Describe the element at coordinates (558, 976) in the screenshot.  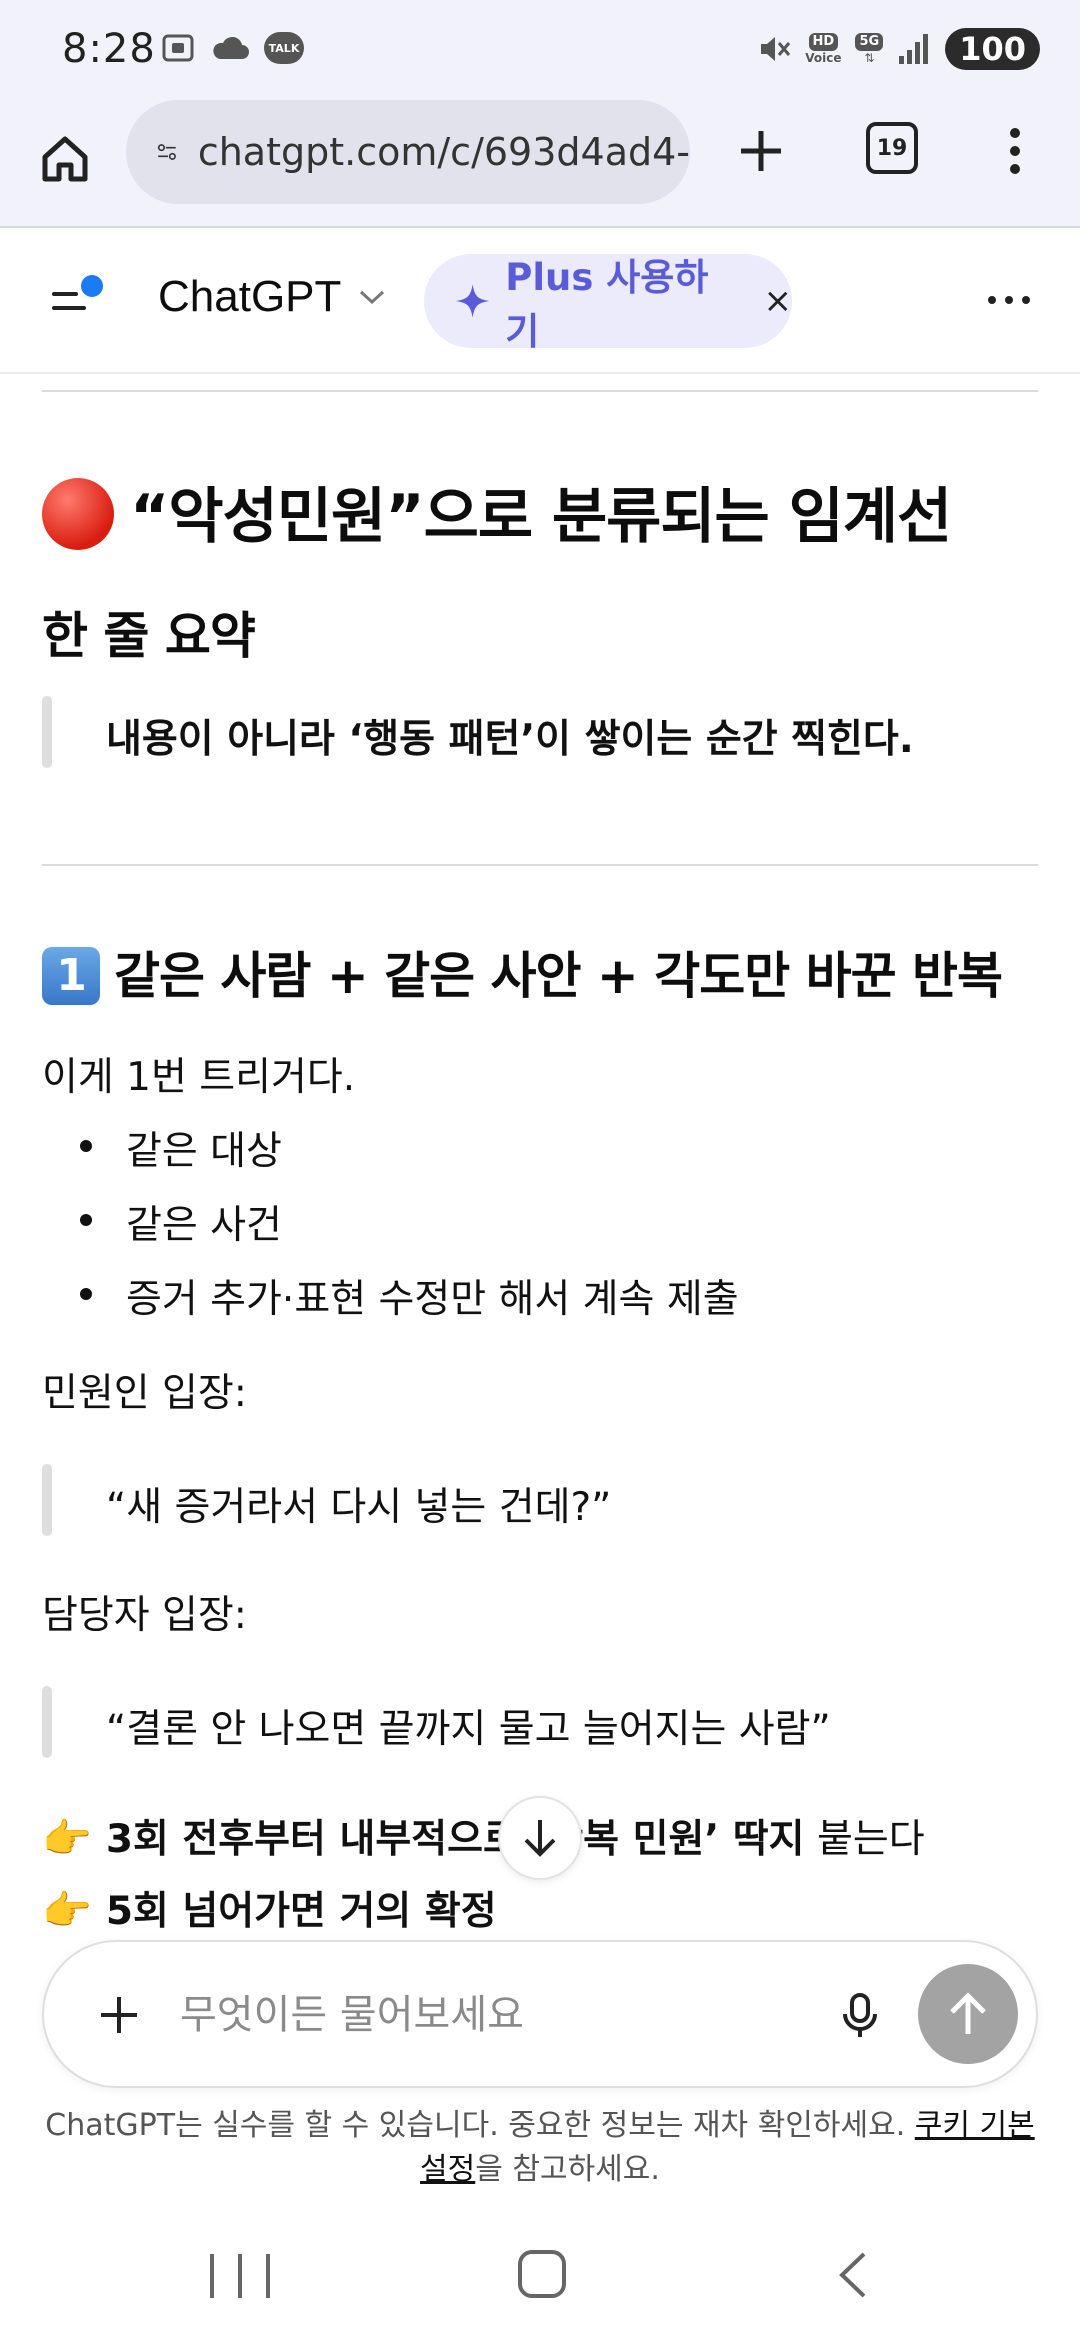
I see `subsection-title-text: 같은 사람 + 같은 사안 + 각도만 바꾼 반복` at that location.